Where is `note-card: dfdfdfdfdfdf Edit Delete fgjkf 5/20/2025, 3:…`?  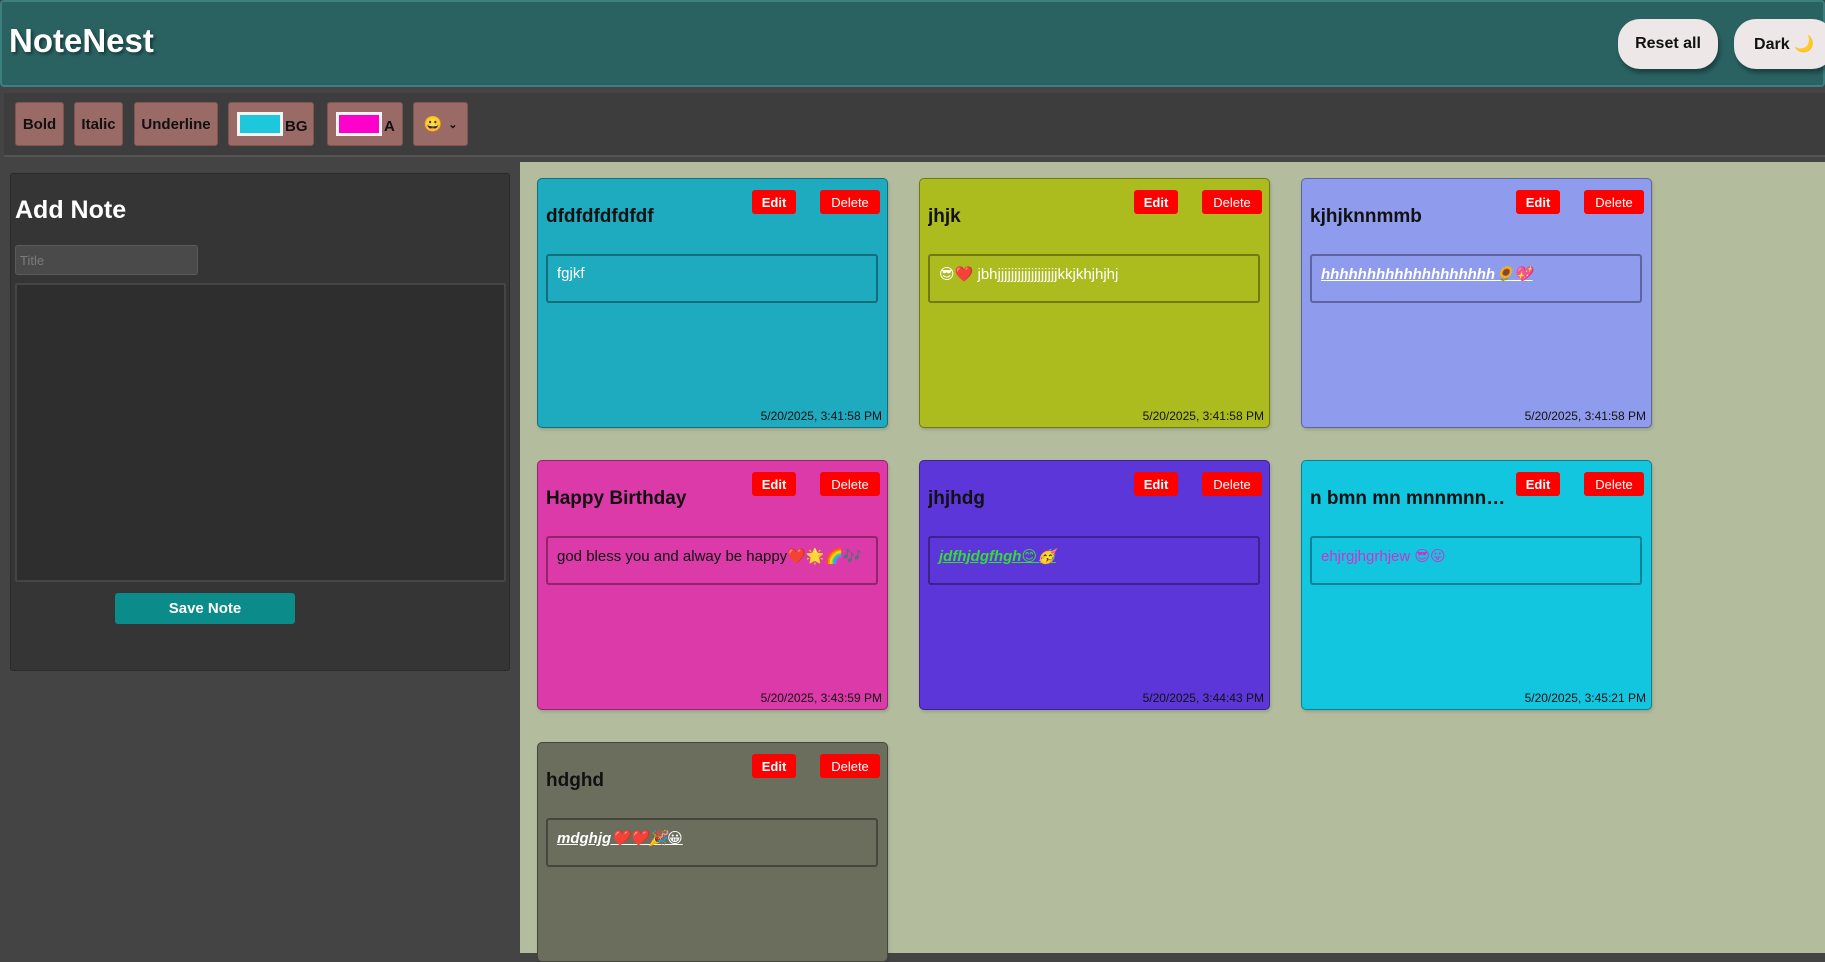
note-card: dfdfdfdfdfdf Edit Delete fgjkf 5/20/2025, 3:… is located at coordinates (712, 303).